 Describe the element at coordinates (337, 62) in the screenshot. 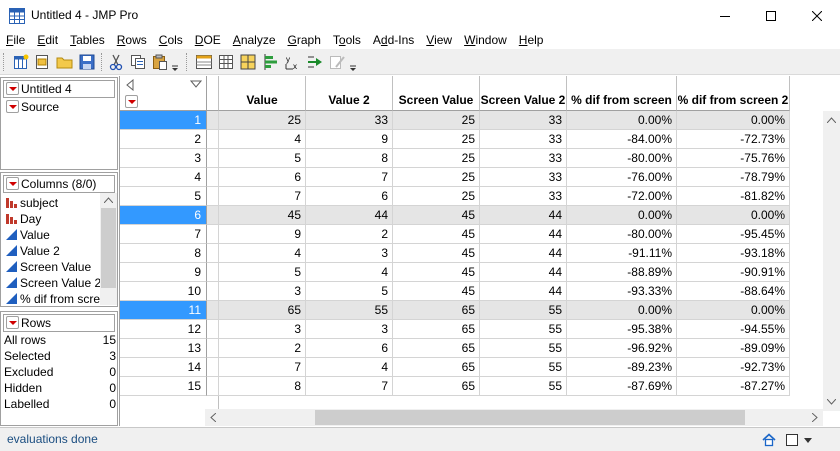

I see `edit-icon` at that location.